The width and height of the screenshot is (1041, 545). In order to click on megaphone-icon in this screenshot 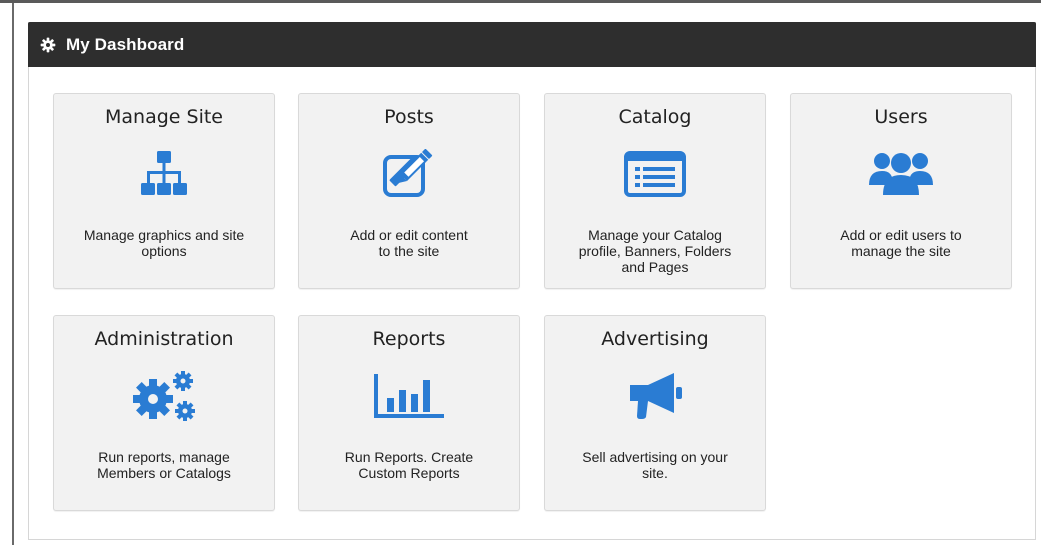, I will do `click(656, 396)`.